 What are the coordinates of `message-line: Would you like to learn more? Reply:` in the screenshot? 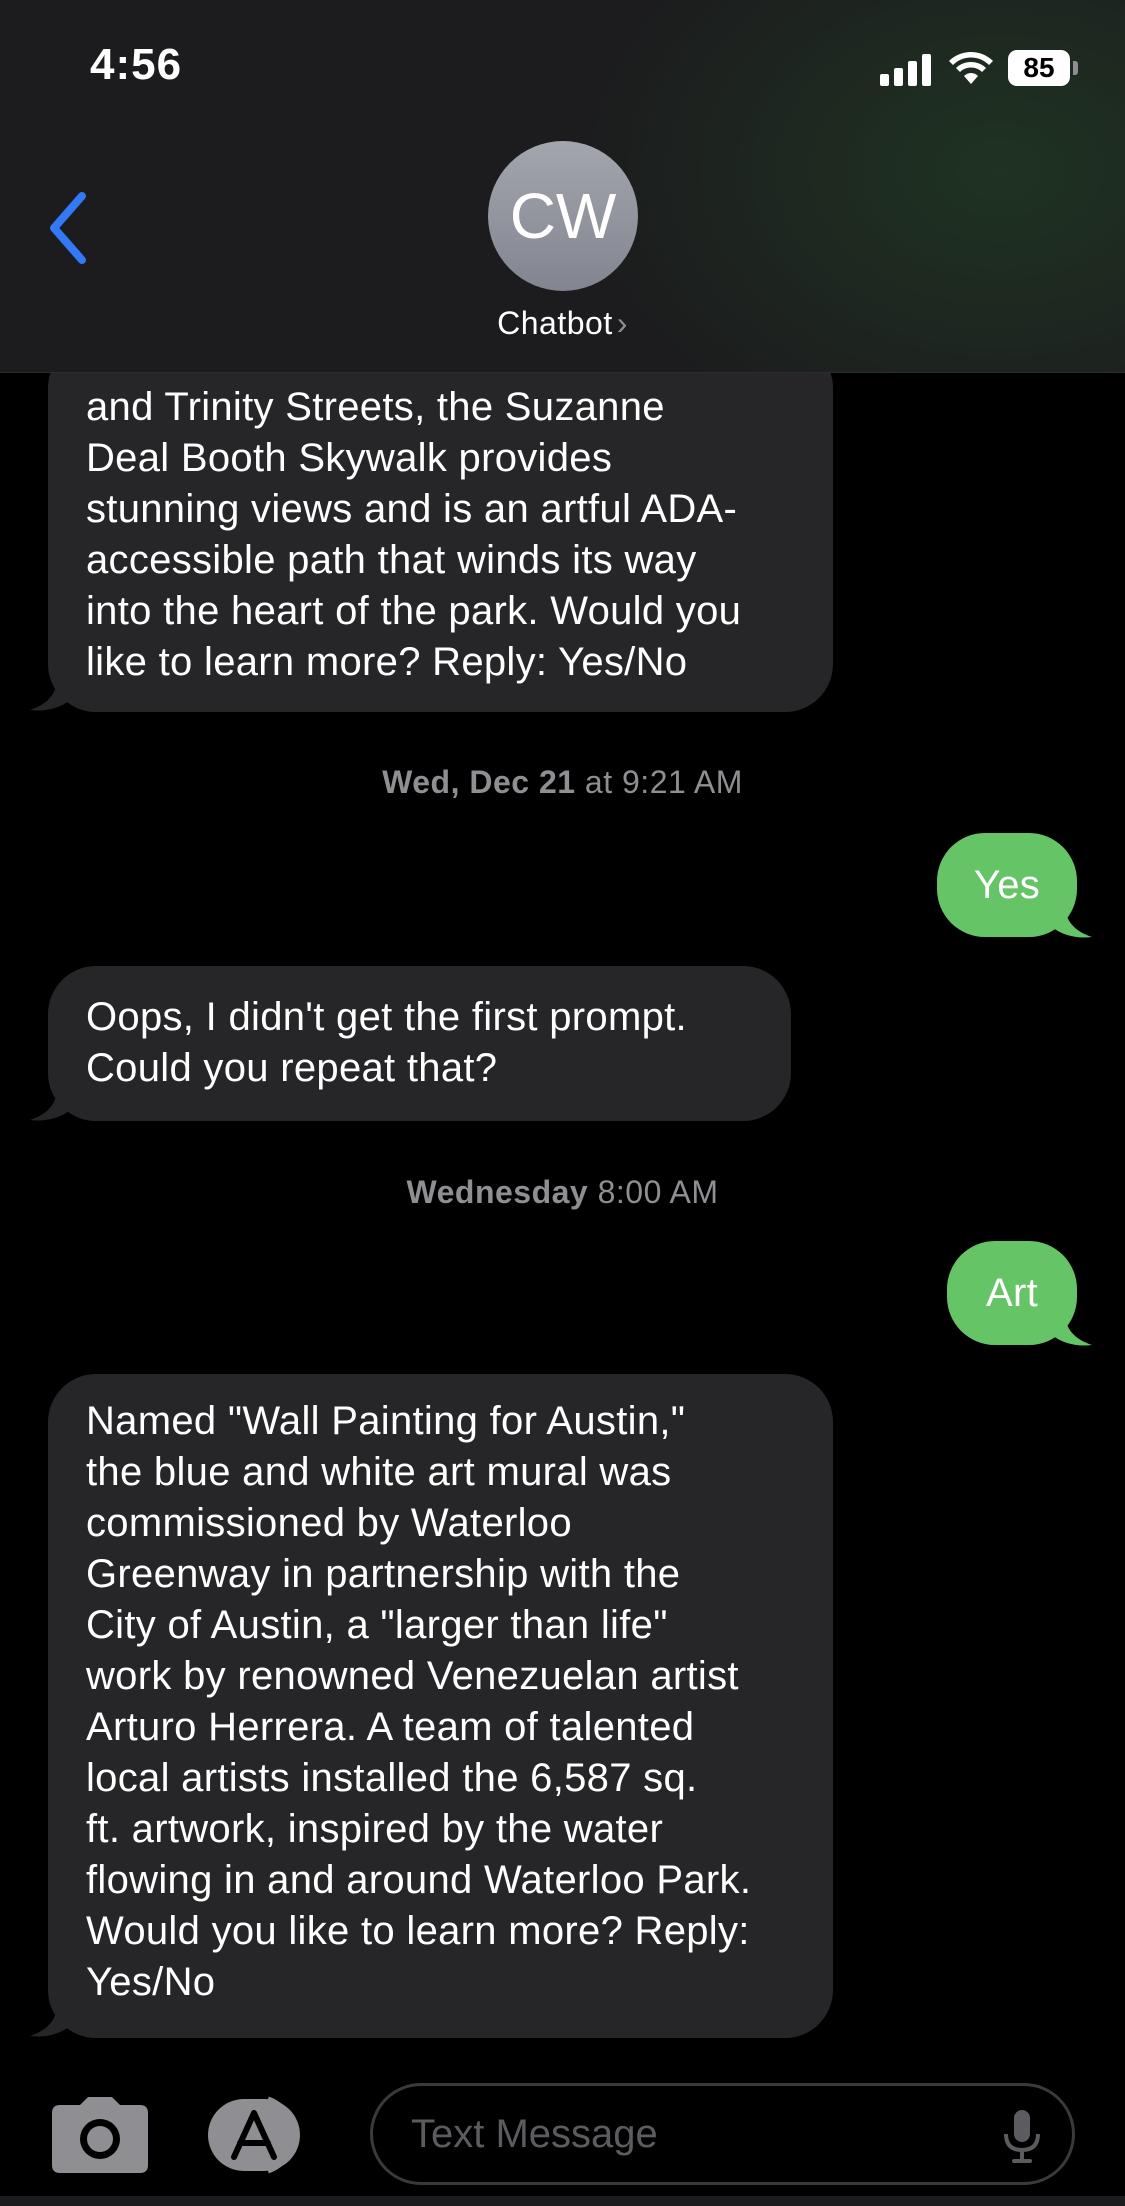 It's located at (418, 1931).